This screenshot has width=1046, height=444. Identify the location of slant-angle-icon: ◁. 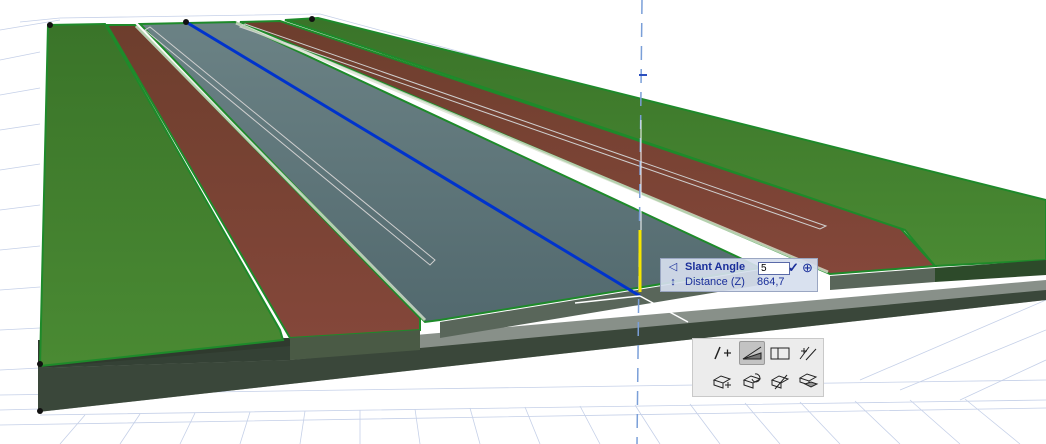
(673, 267).